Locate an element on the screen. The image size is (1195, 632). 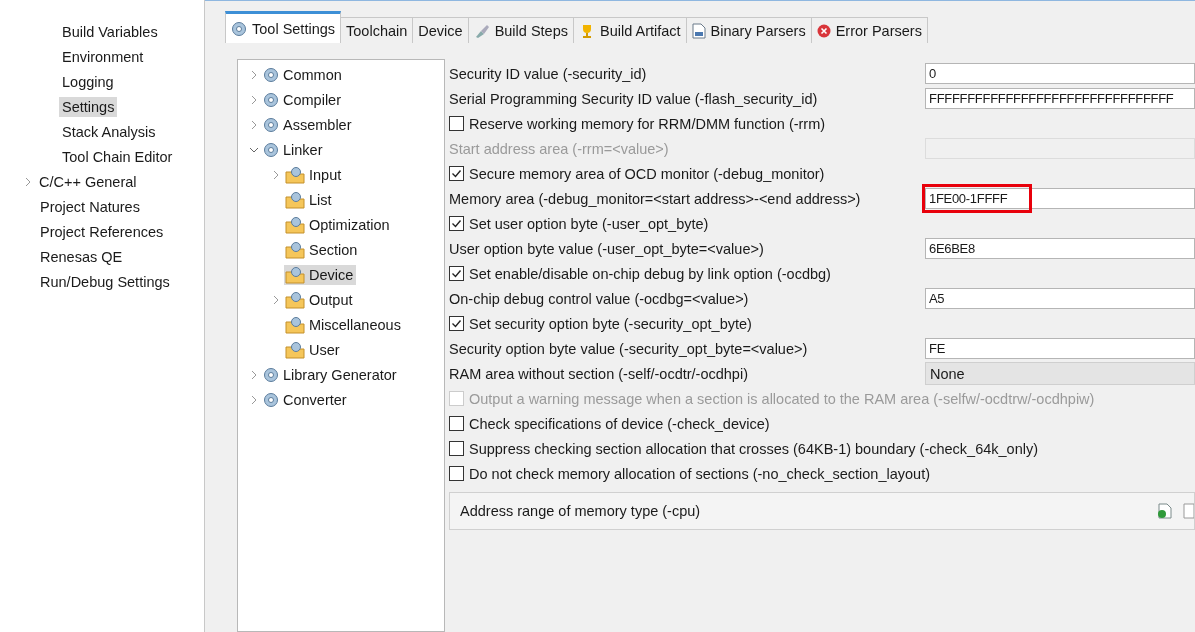
option-label: Security ID value (-security_id) is located at coordinates (548, 73).